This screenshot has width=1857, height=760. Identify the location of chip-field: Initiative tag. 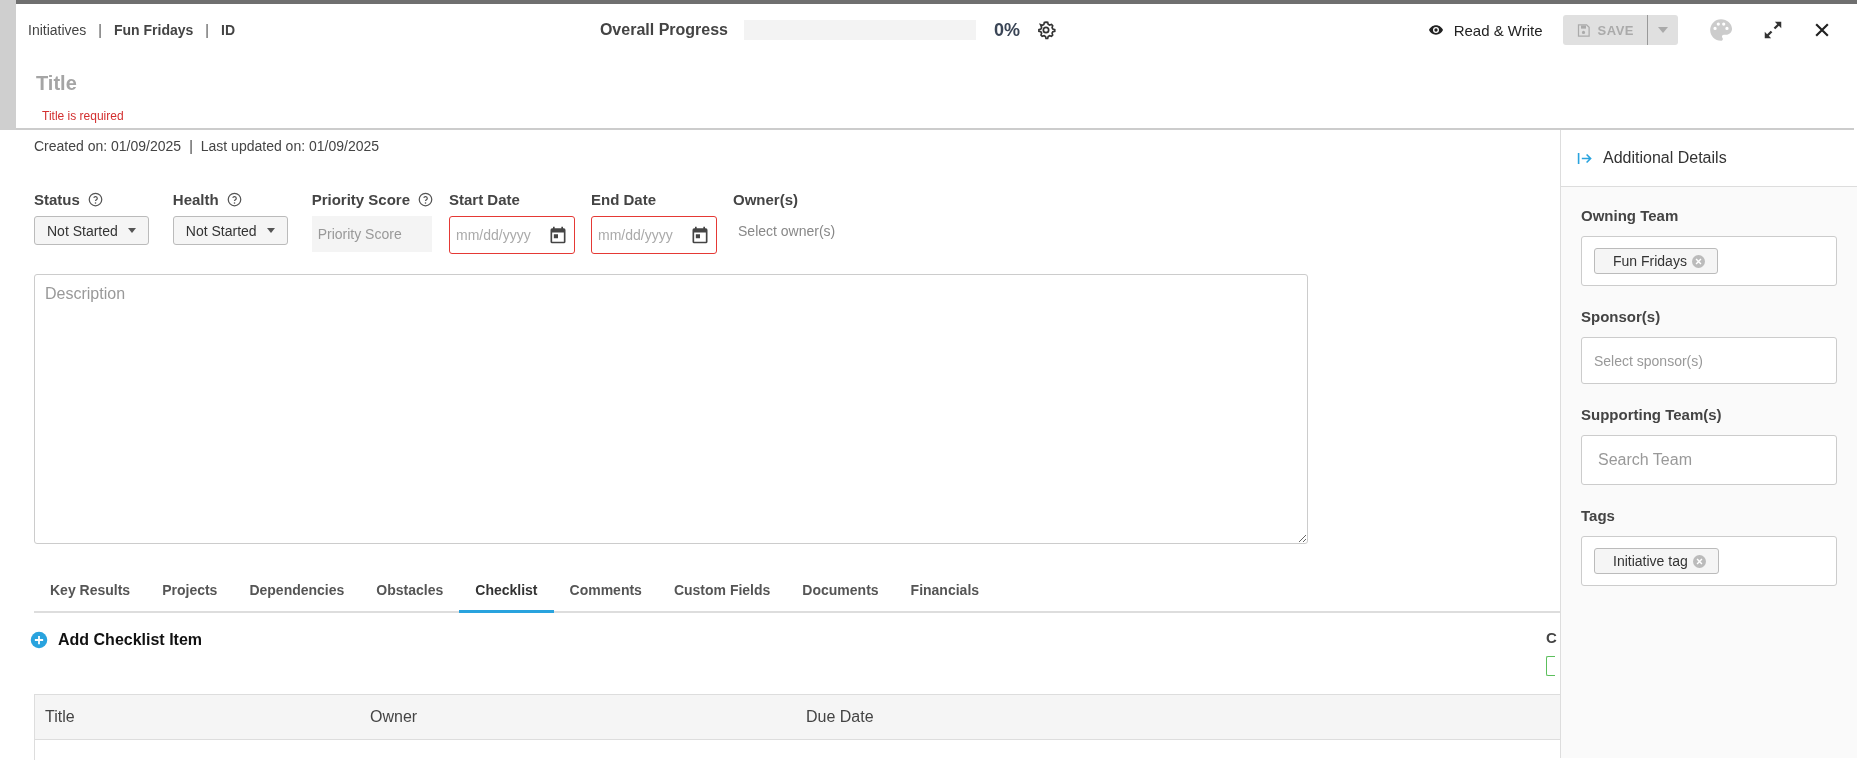
(1709, 561).